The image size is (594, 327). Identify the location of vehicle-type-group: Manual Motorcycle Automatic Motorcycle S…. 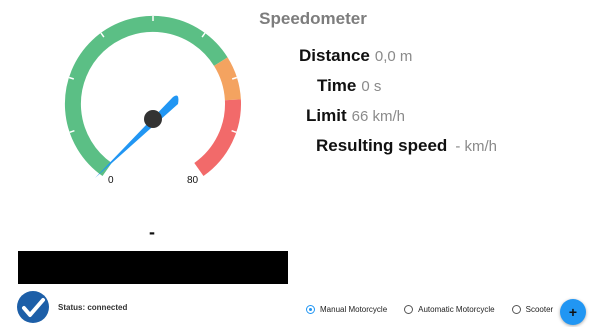
(438, 309).